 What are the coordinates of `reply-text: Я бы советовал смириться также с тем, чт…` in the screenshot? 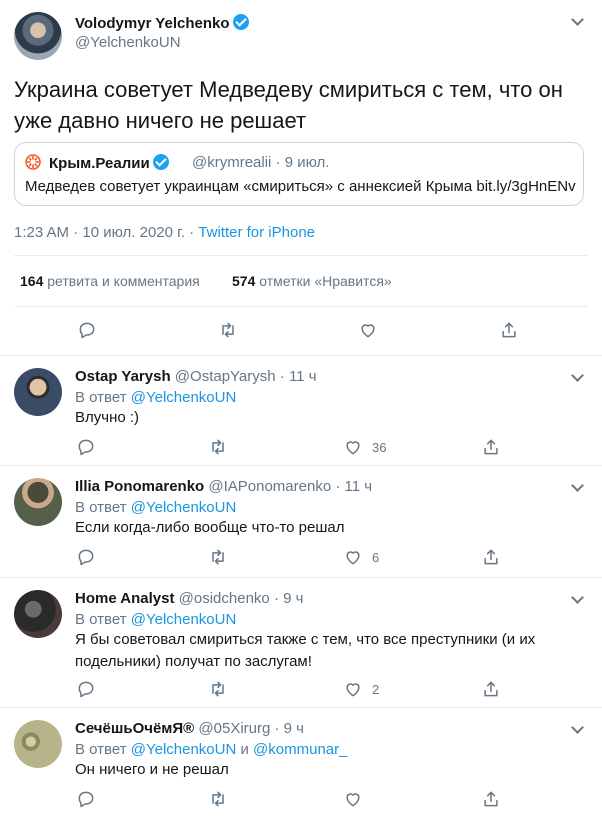 It's located at (305, 650).